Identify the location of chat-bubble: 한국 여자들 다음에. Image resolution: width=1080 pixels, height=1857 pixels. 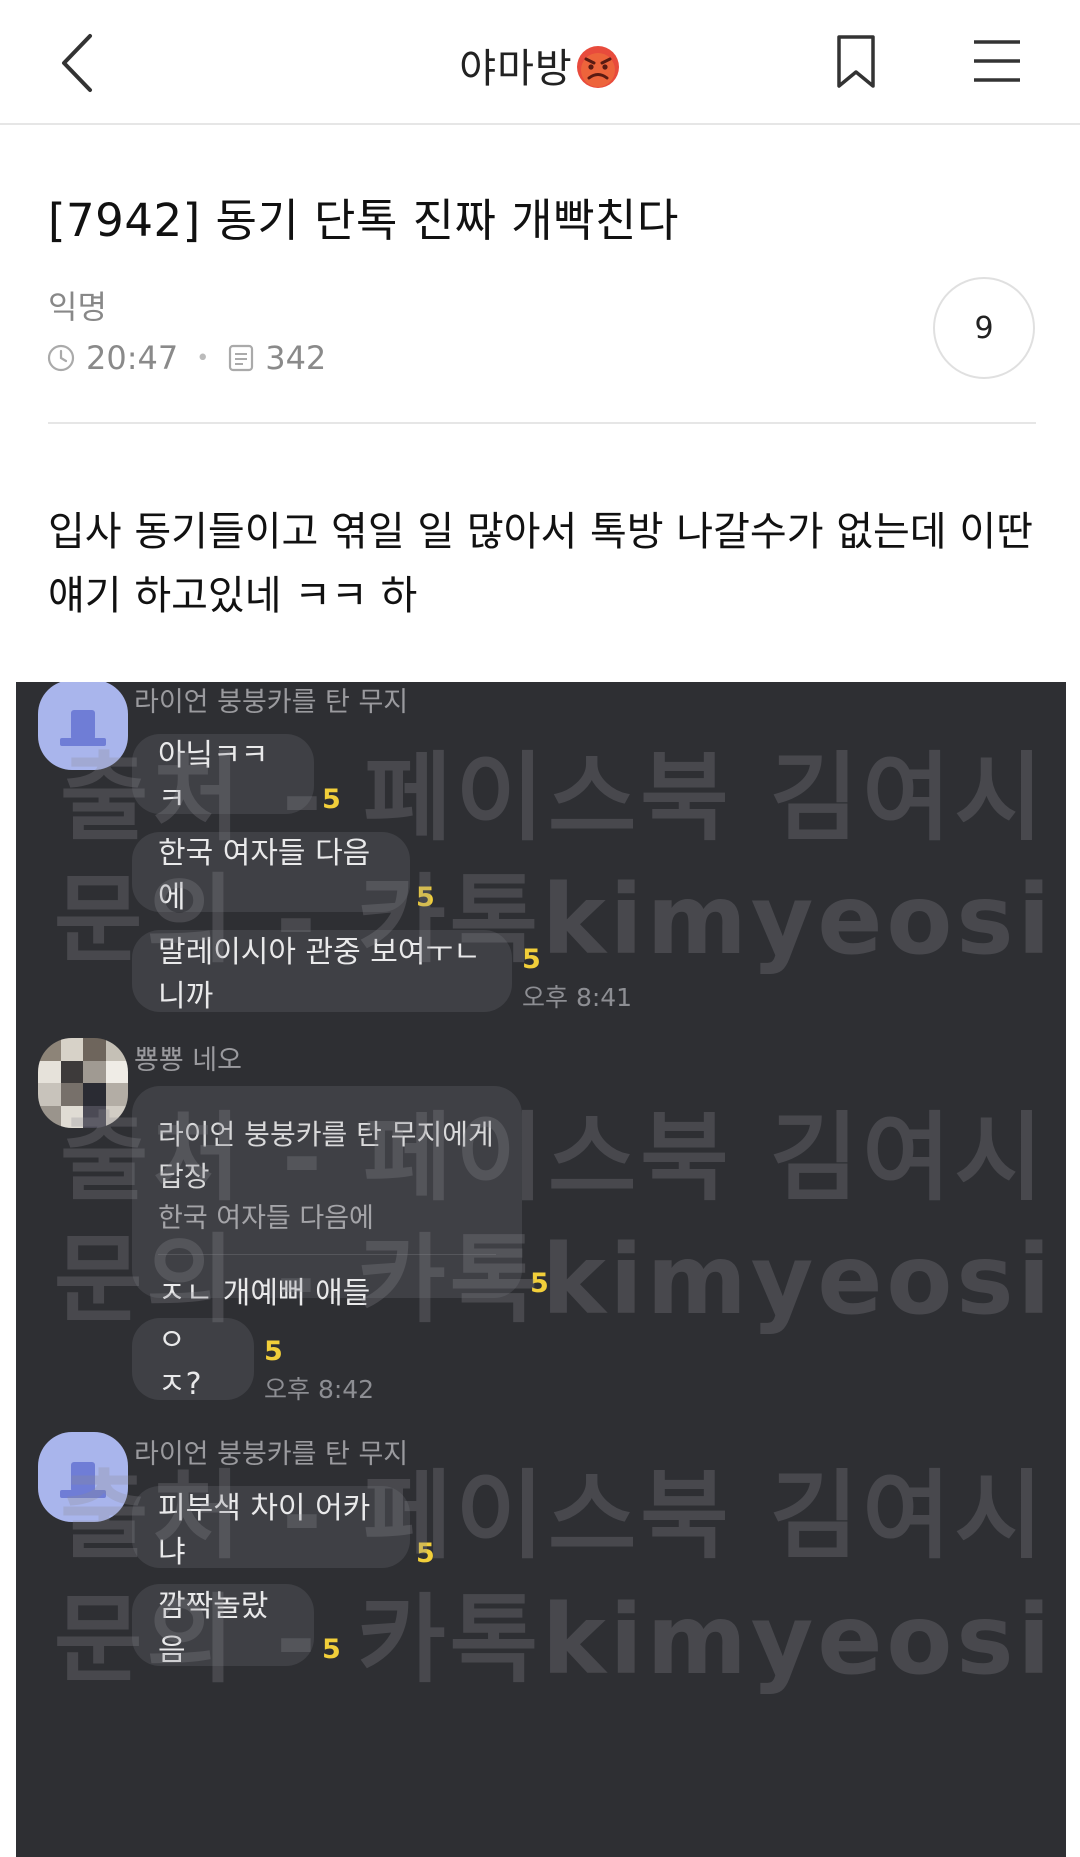
(271, 873).